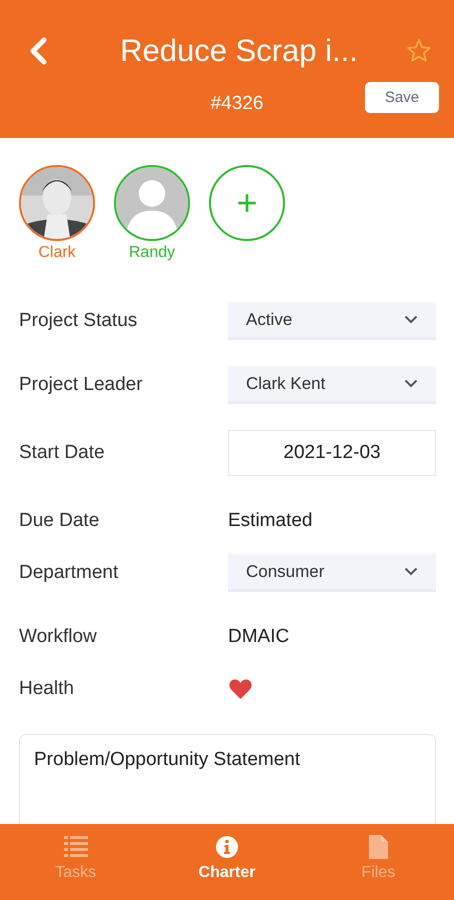 Image resolution: width=454 pixels, height=900 pixels. Describe the element at coordinates (47, 689) in the screenshot. I see `field-label: Health` at that location.